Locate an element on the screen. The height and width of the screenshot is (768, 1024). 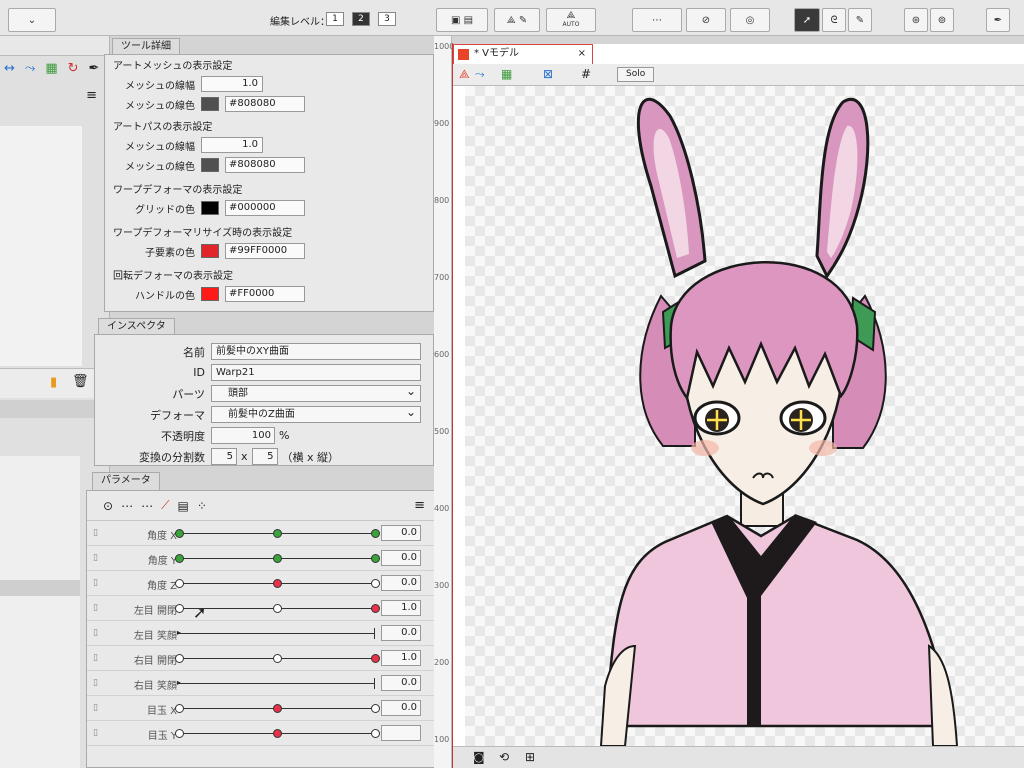
play-icon: ⊙ is located at coordinates (108, 506).